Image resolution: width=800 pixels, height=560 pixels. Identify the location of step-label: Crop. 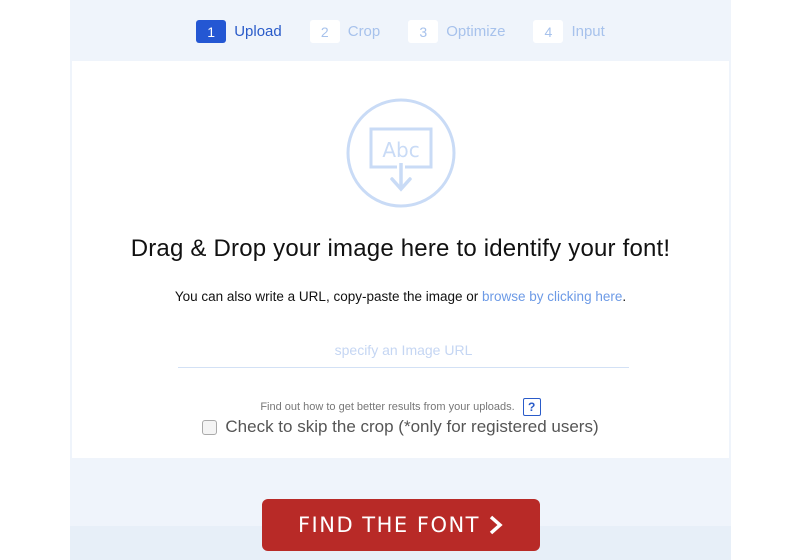
(364, 31).